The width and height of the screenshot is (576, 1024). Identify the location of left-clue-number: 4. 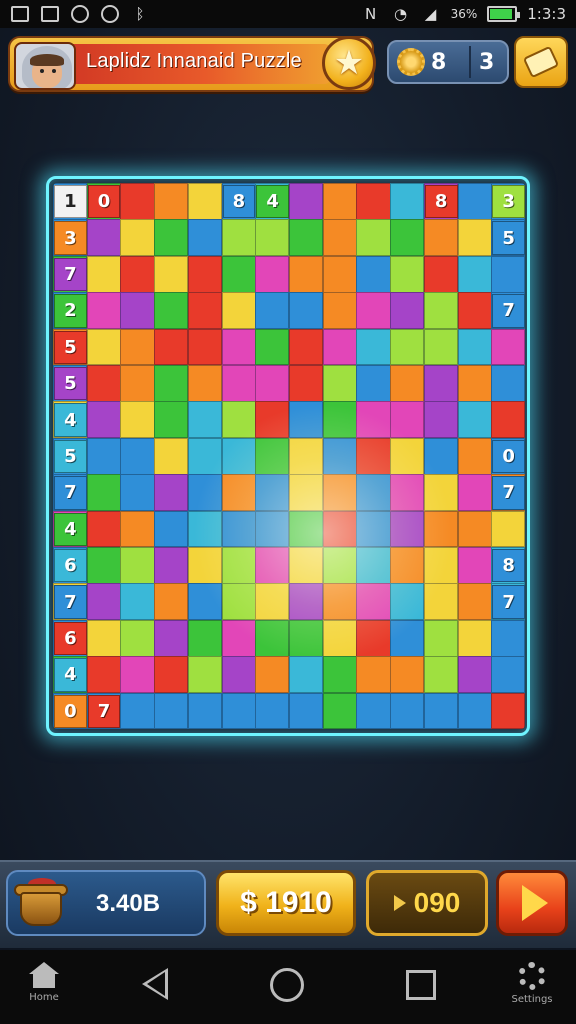
(70, 420).